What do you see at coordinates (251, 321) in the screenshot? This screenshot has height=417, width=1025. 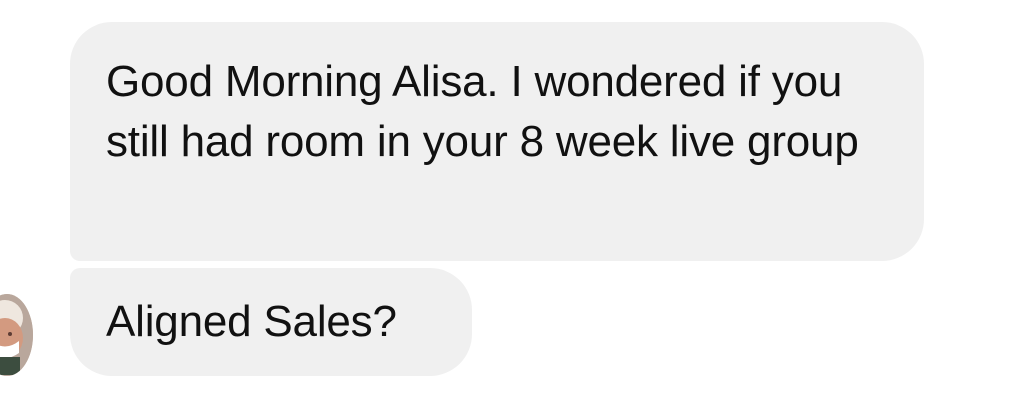 I see `message-text-2: Aligned Sales?` at bounding box center [251, 321].